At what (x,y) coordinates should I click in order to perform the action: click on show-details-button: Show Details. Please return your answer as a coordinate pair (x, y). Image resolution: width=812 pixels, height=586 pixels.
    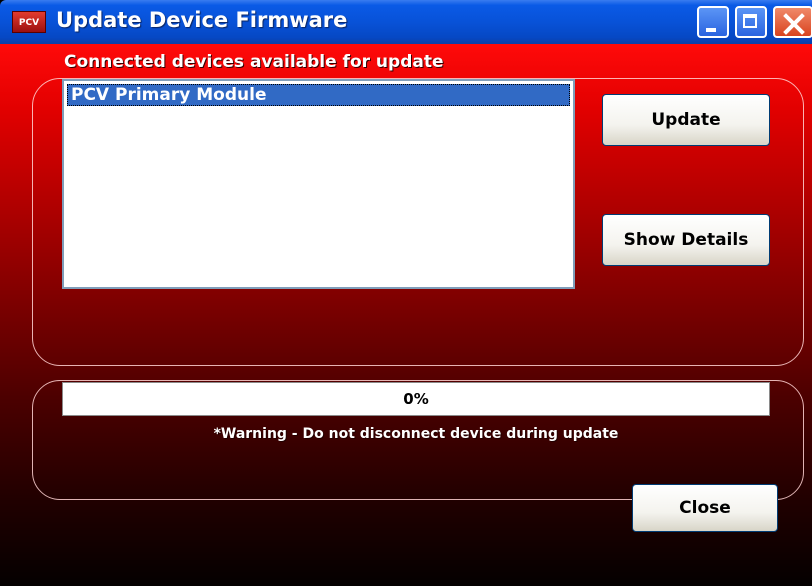
    Looking at the image, I should click on (686, 240).